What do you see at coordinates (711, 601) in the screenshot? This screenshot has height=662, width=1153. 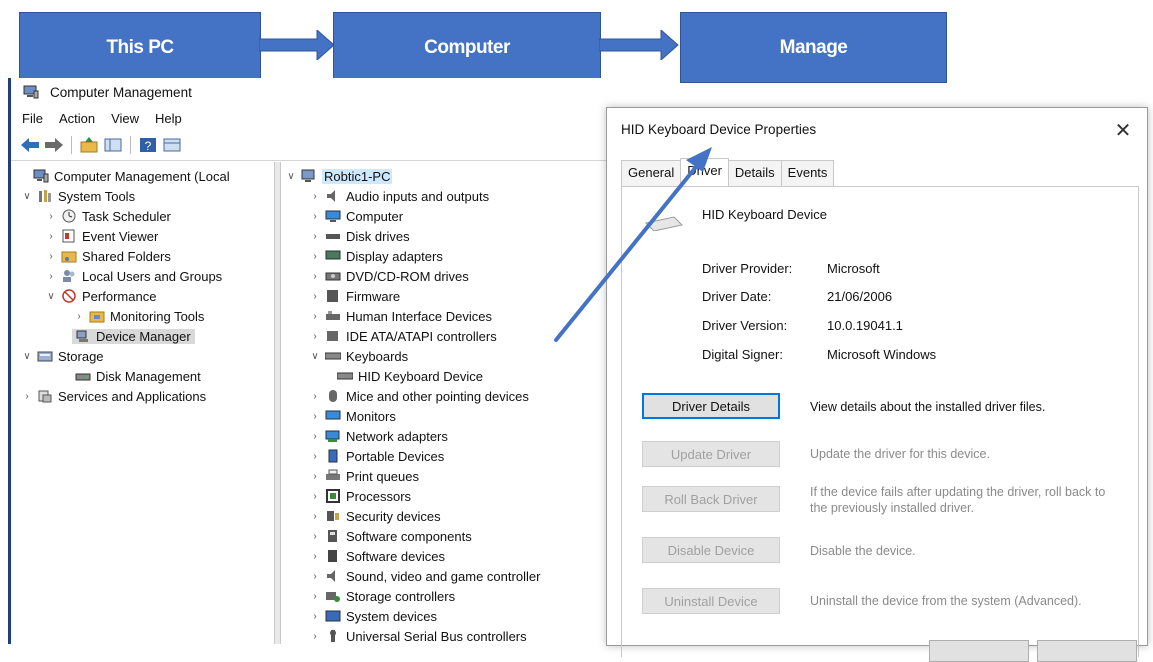 I see `uninstall-device-button: Uninstall Device` at bounding box center [711, 601].